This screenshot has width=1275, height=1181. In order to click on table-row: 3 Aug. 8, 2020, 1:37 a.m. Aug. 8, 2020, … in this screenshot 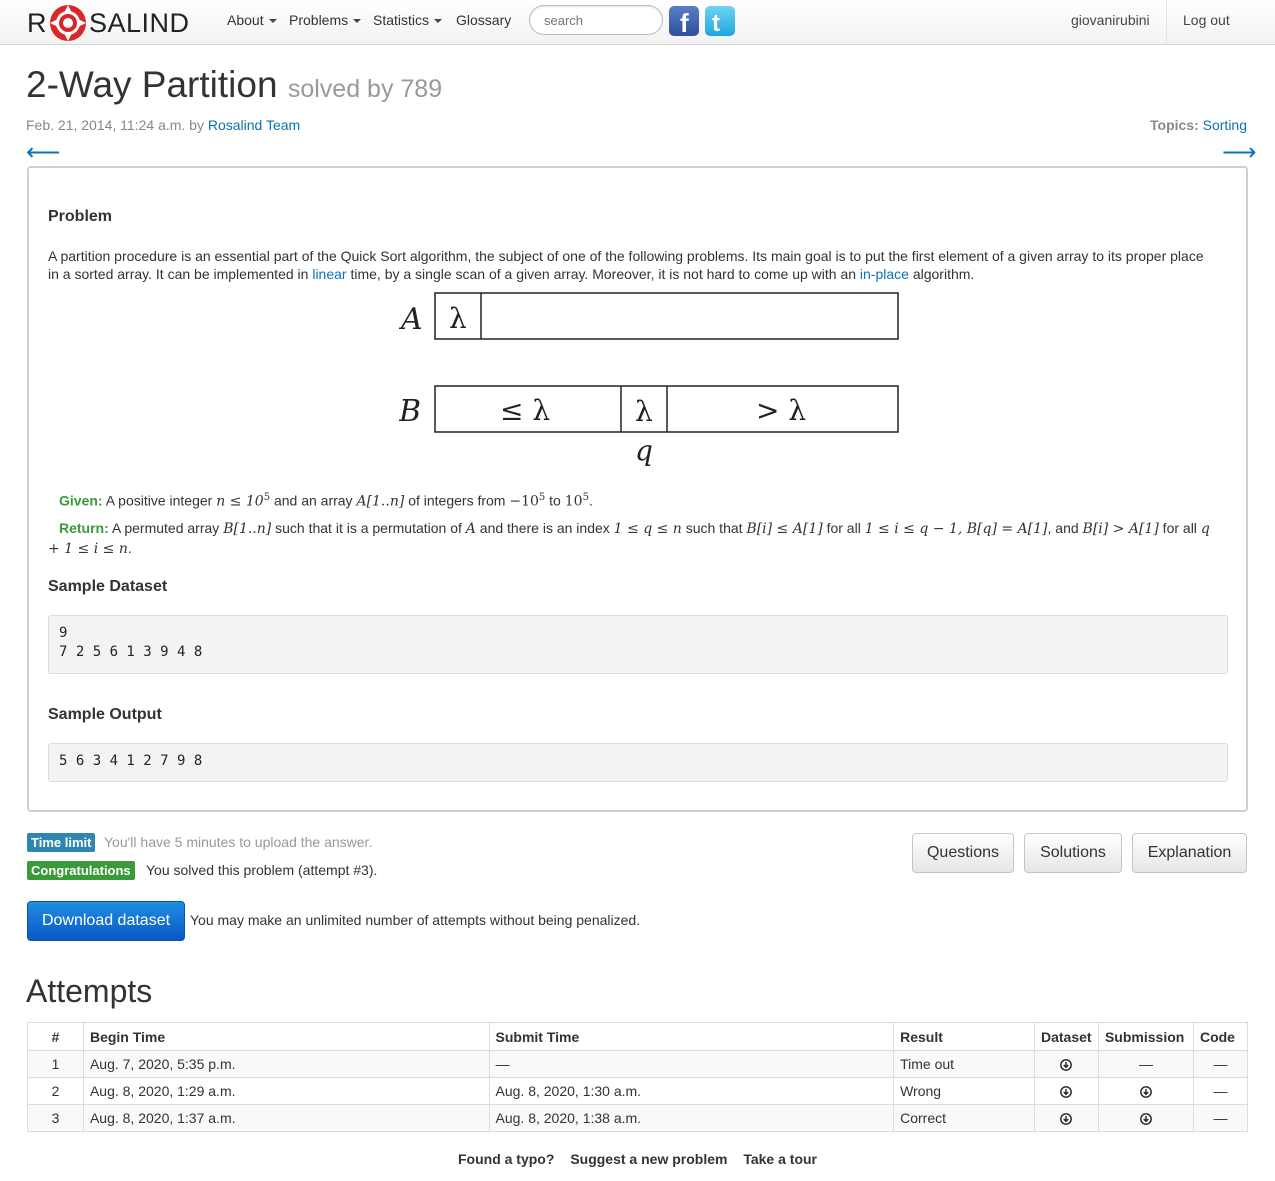, I will do `click(638, 1118)`.